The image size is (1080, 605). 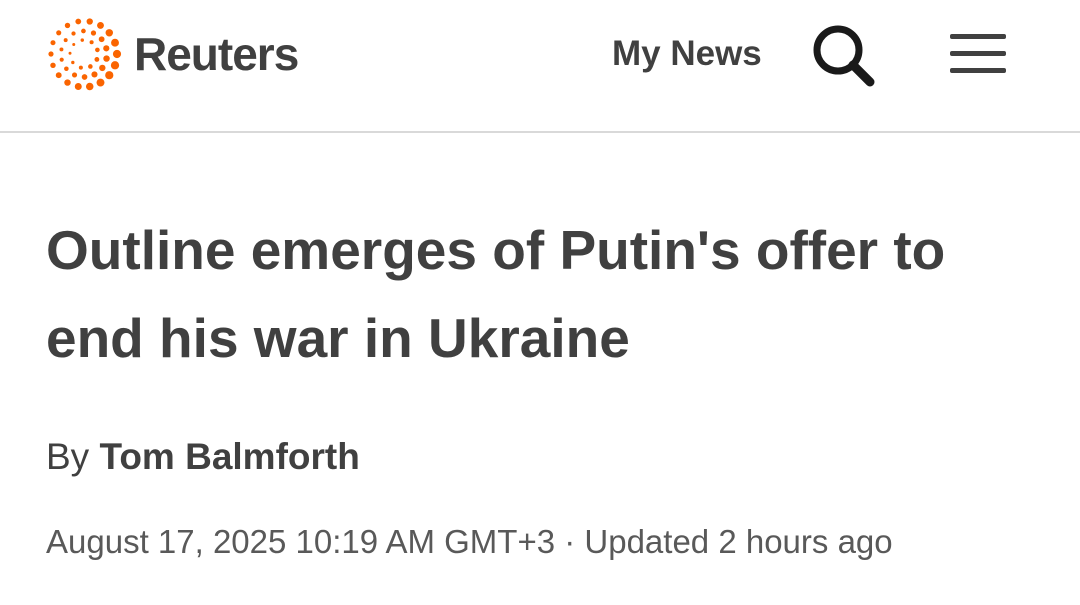 What do you see at coordinates (85, 54) in the screenshot?
I see `reuters-logo-icon` at bounding box center [85, 54].